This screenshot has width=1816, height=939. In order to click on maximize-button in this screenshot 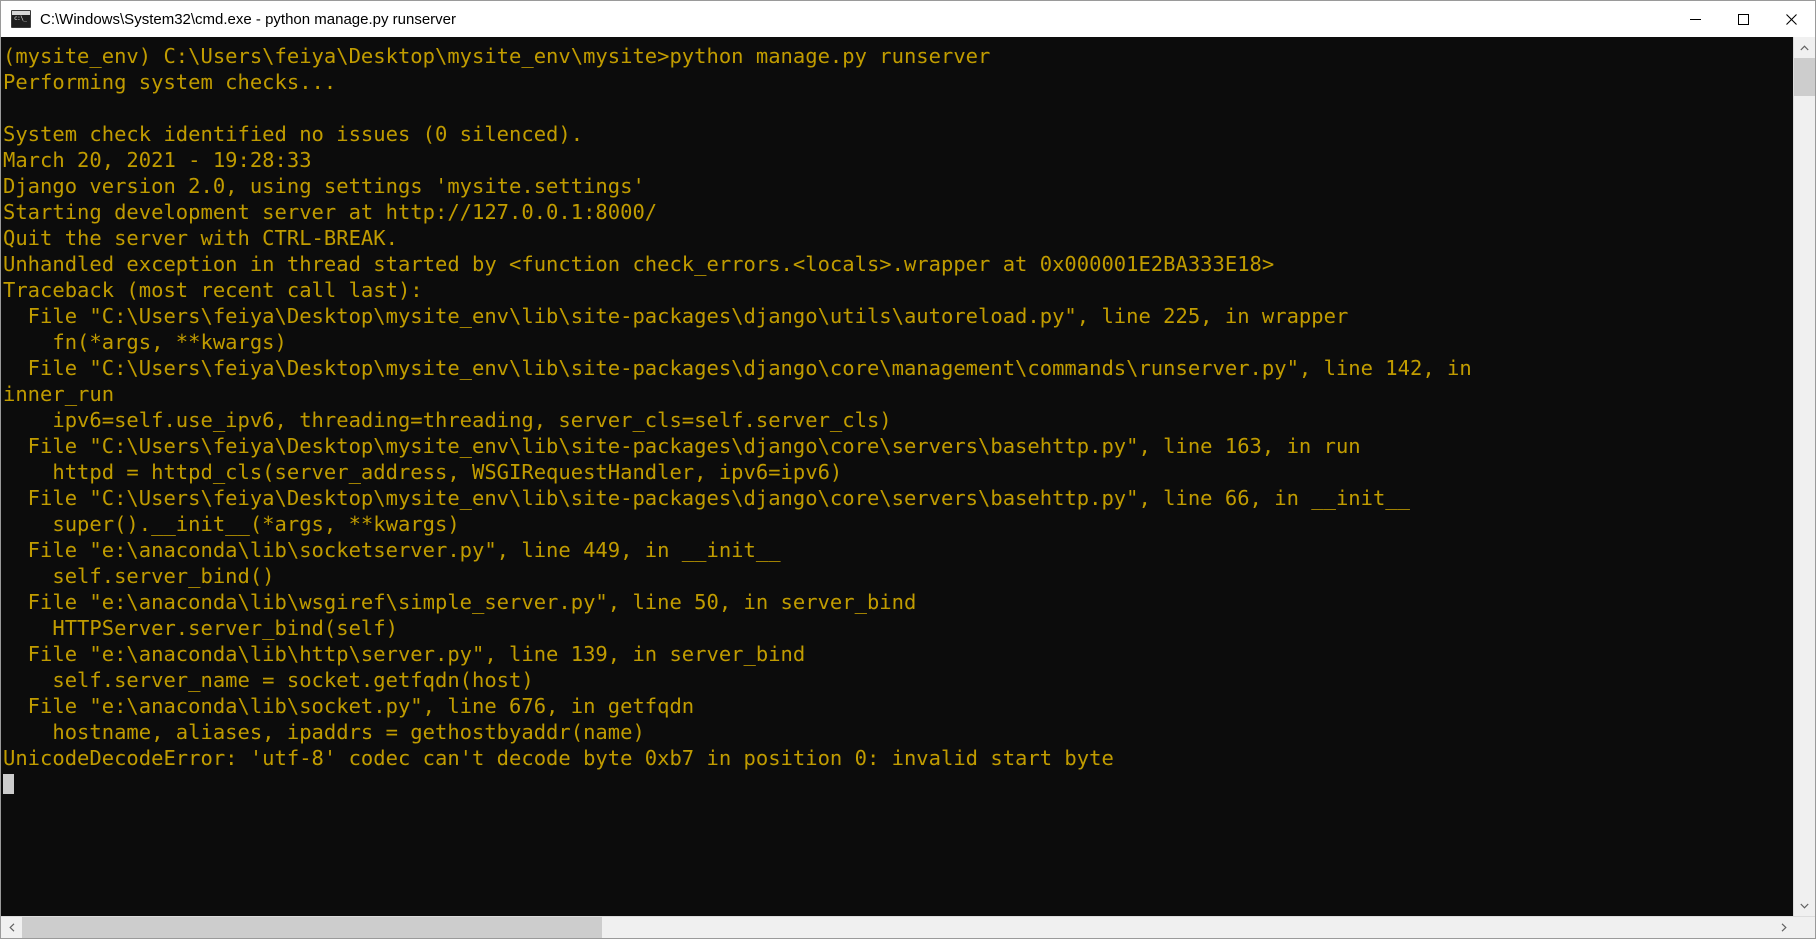, I will do `click(1743, 19)`.